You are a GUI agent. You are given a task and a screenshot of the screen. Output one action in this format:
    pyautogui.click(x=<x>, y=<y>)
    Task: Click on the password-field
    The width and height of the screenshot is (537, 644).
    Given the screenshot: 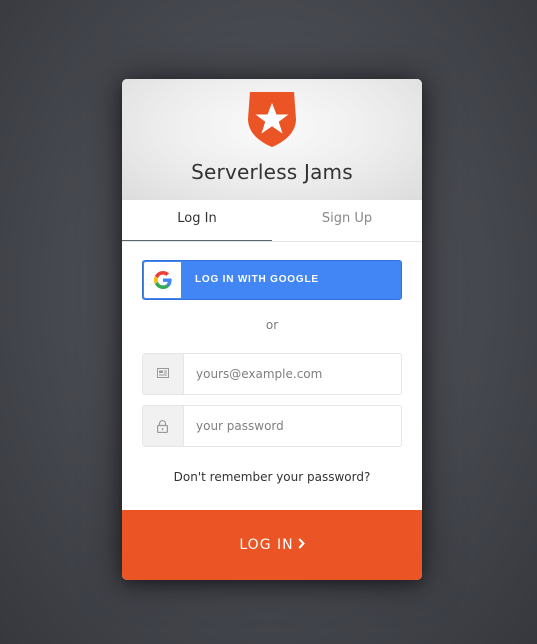 What is the action you would take?
    pyautogui.click(x=272, y=426)
    